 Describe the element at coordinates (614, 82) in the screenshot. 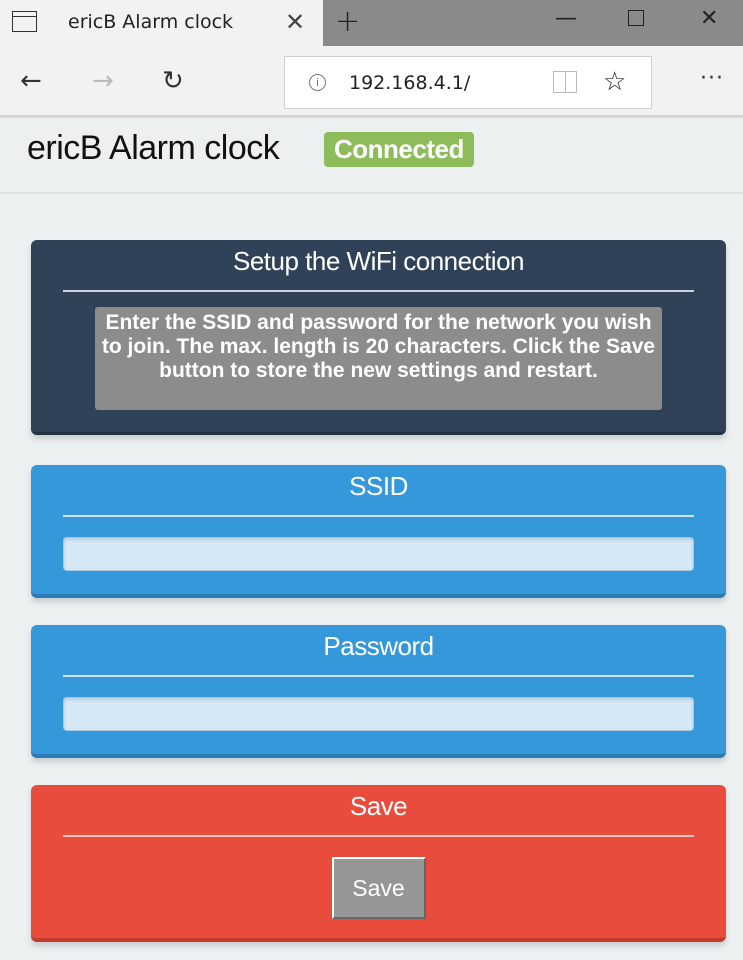

I see `favorite-star-icon: ☆` at that location.